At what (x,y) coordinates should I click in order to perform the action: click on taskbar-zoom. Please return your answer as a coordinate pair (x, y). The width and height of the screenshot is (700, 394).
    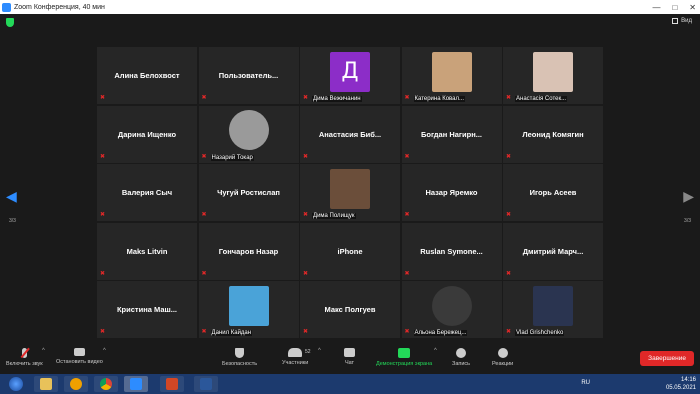
    Looking at the image, I should click on (136, 384).